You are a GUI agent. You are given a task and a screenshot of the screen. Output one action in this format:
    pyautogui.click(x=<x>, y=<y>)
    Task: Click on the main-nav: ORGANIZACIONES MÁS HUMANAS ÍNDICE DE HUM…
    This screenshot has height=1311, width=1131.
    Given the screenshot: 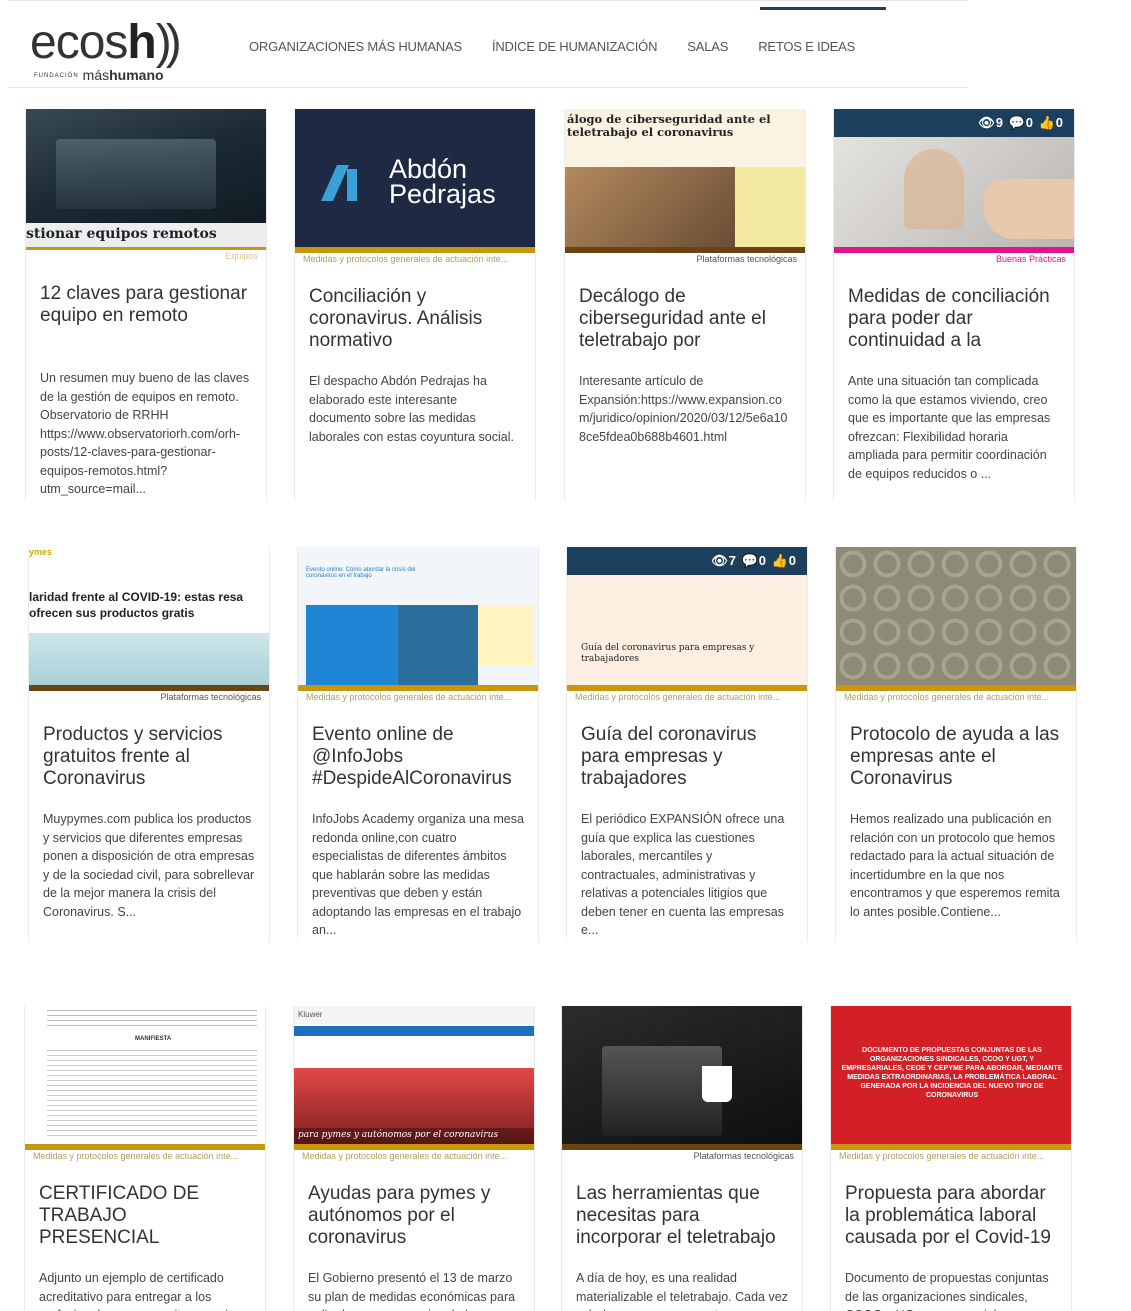 What is the action you would take?
    pyautogui.click(x=567, y=46)
    